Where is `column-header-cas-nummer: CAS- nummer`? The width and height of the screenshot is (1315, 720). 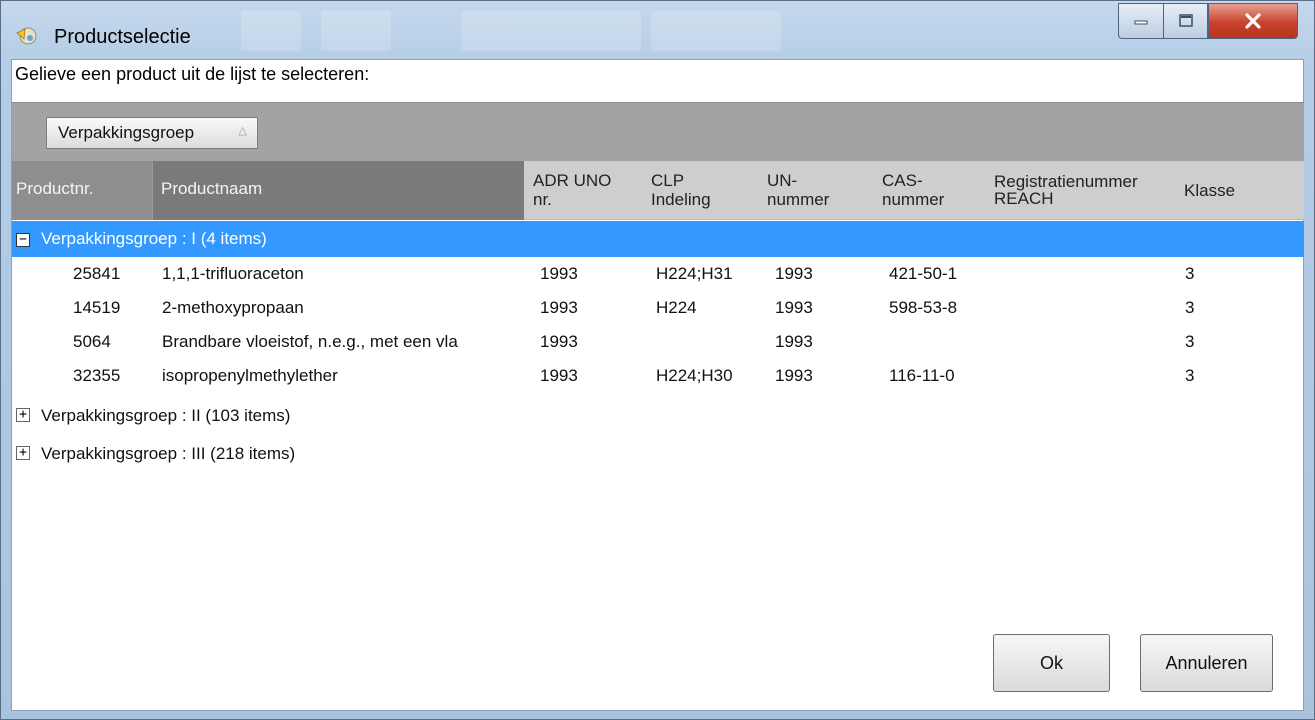 column-header-cas-nummer: CAS- nummer is located at coordinates (927, 190).